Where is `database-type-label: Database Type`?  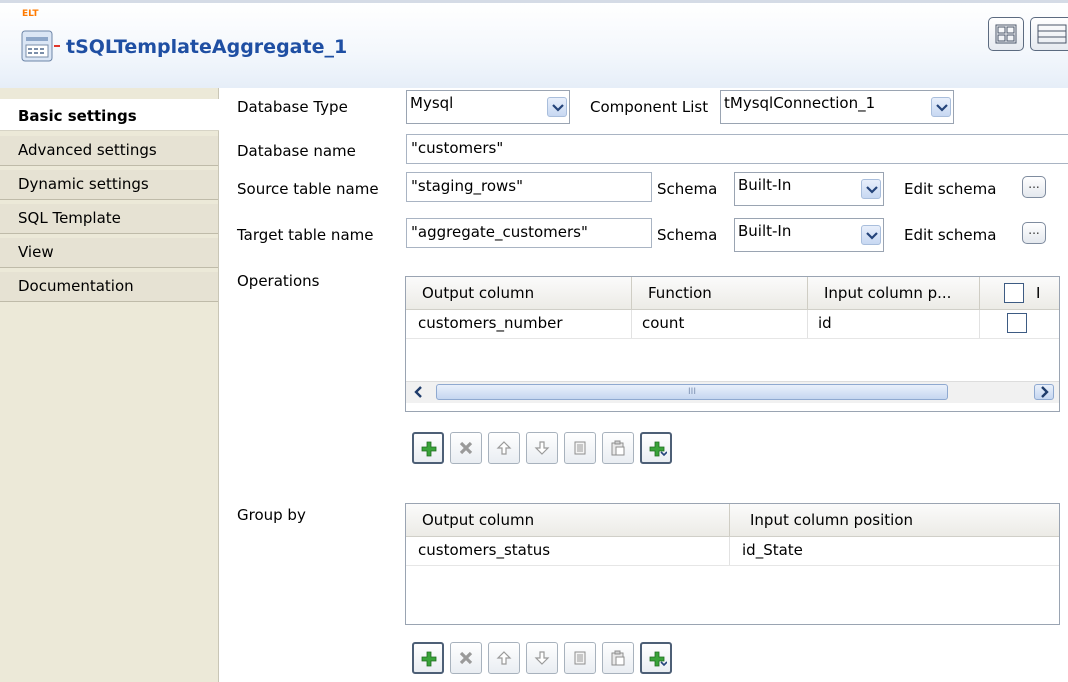 database-type-label: Database Type is located at coordinates (292, 107).